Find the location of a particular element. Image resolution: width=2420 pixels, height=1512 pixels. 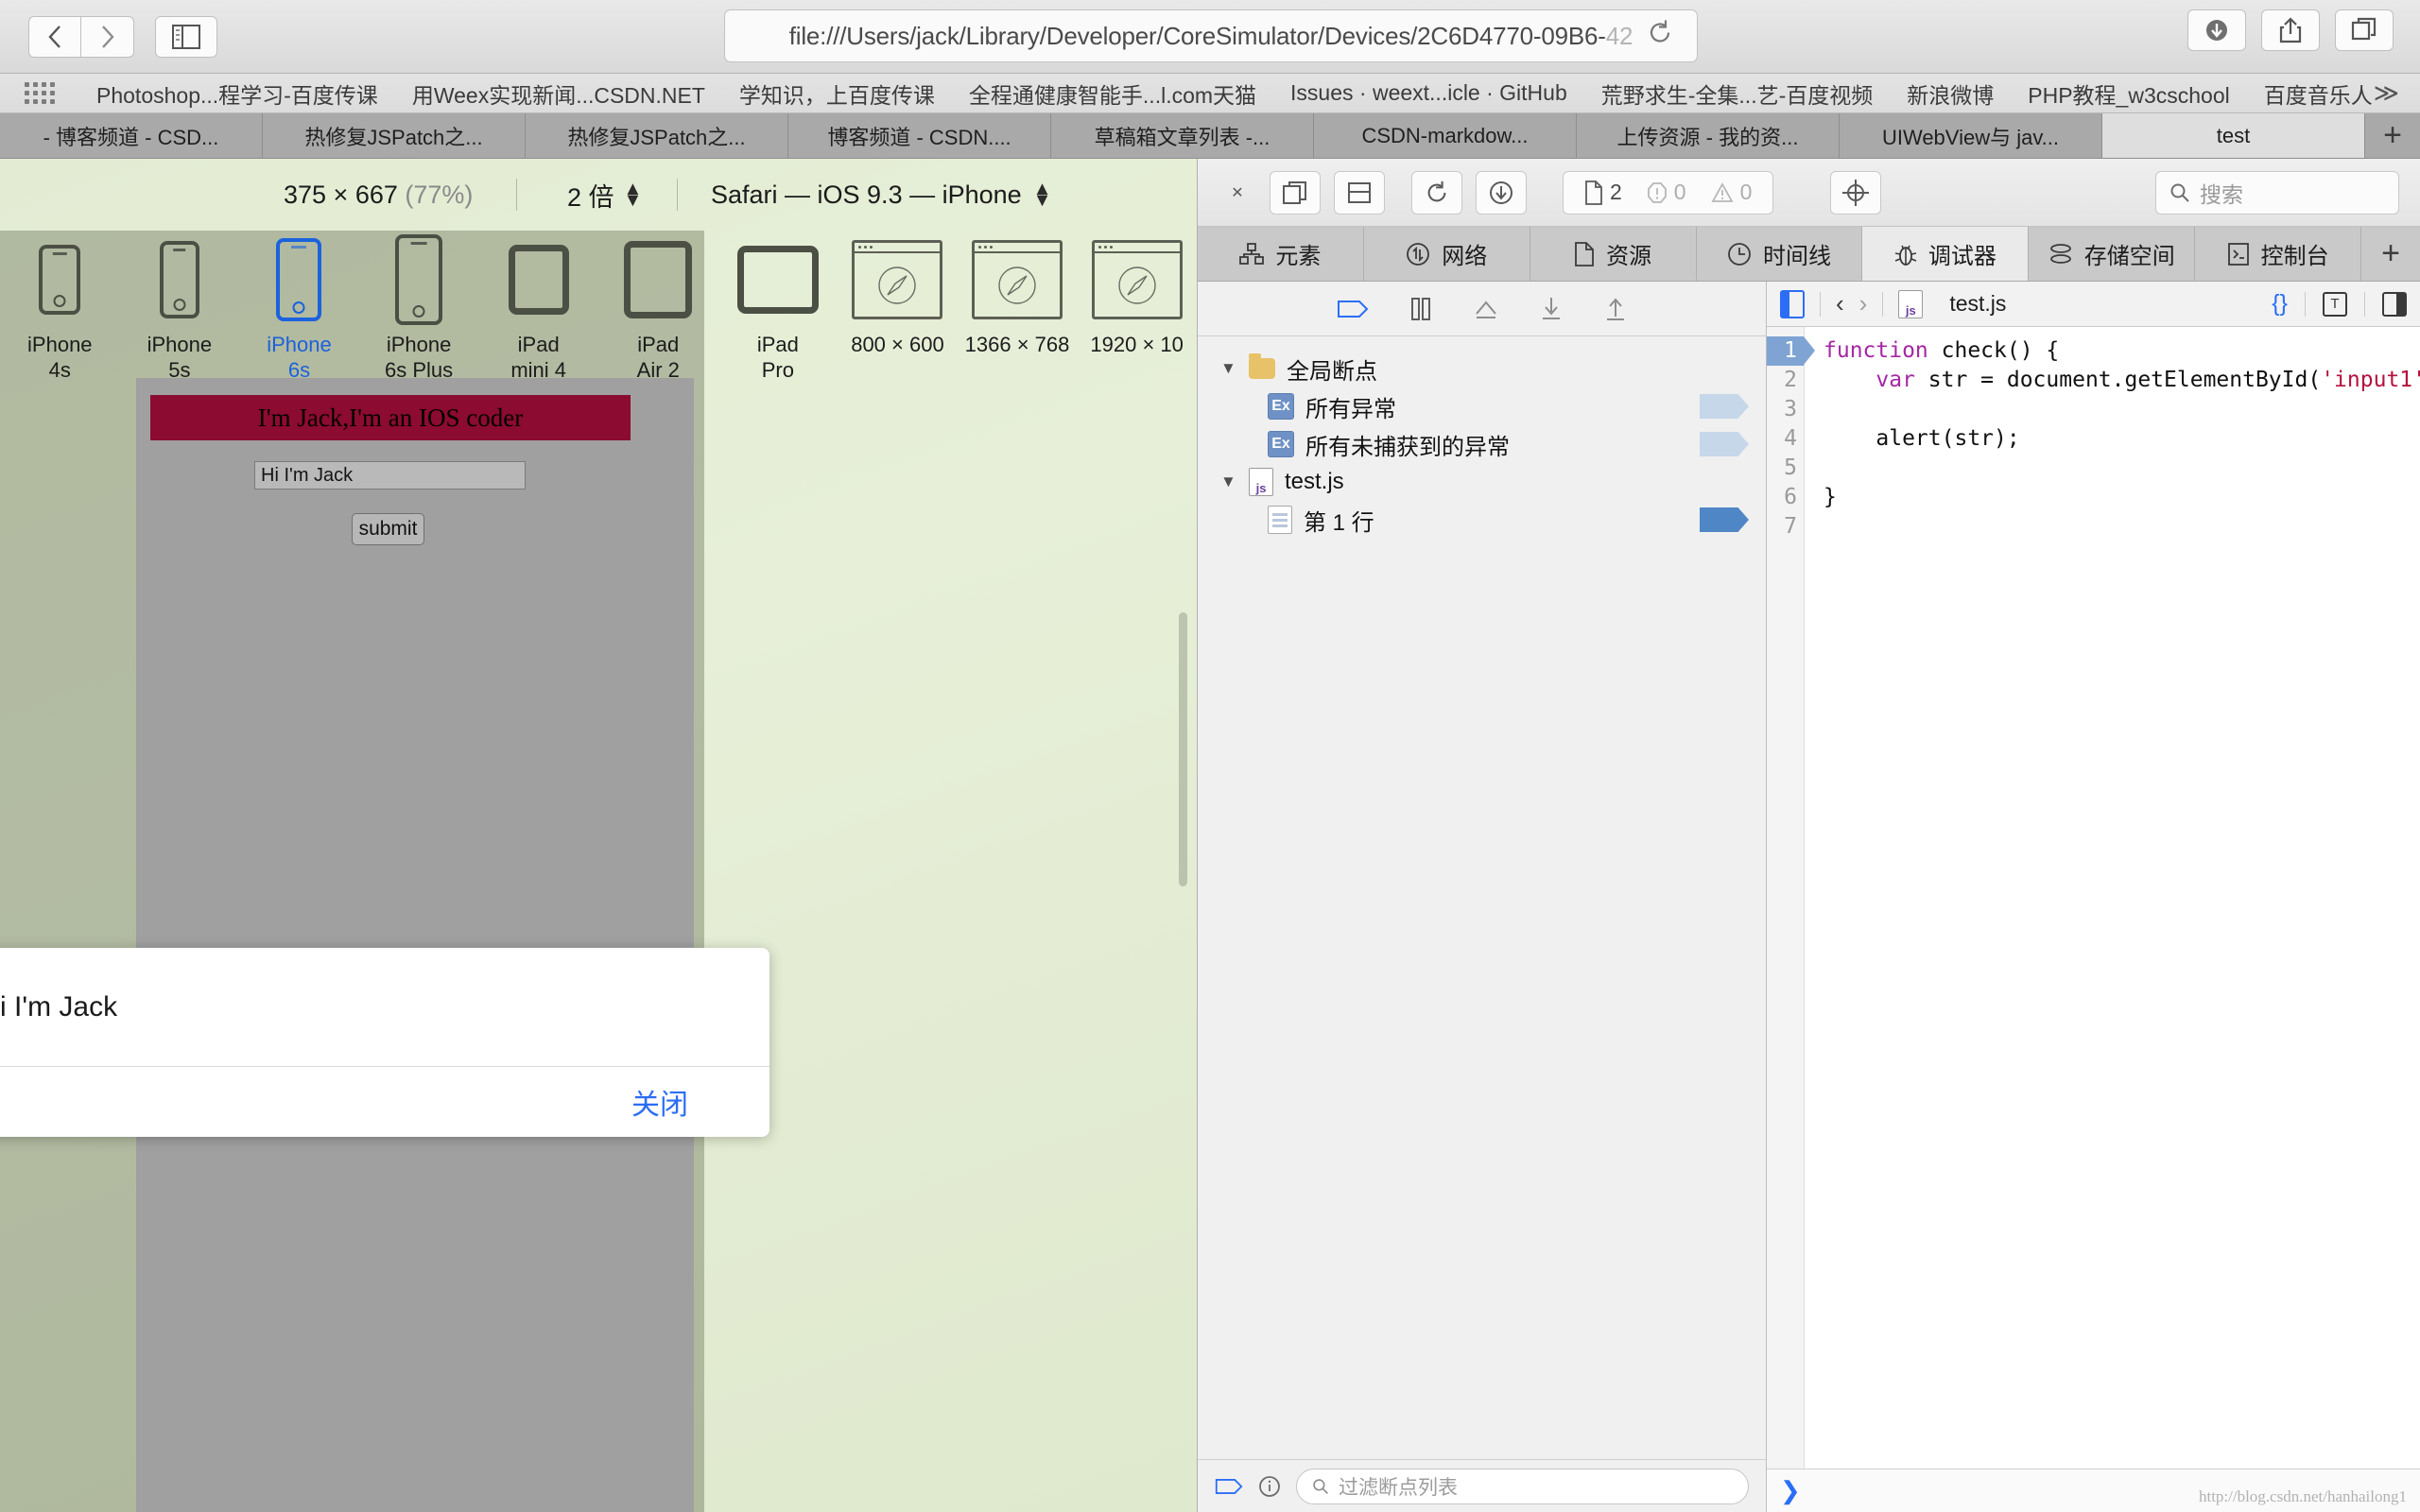

bookmark-item: 学知识，上百度传课 is located at coordinates (837, 93).